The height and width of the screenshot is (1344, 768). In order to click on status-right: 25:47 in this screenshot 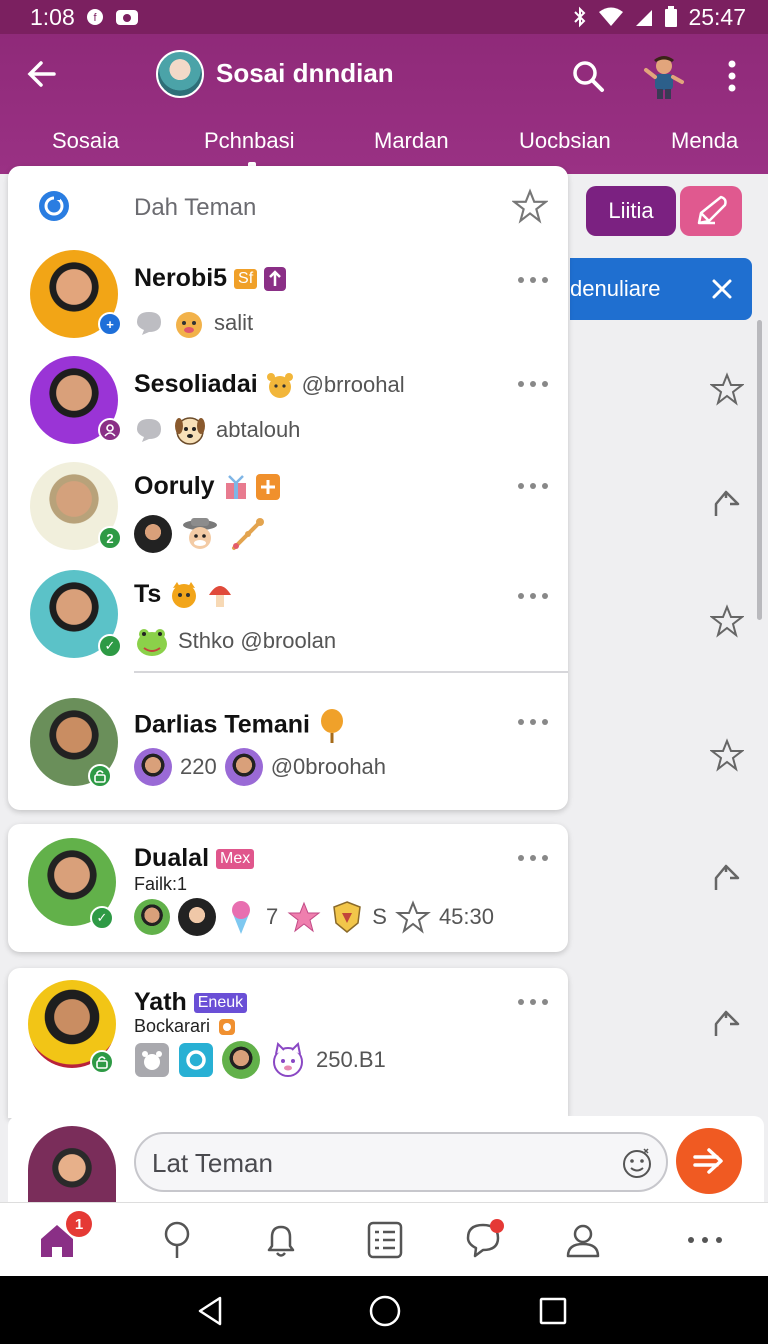, I will do `click(659, 17)`.